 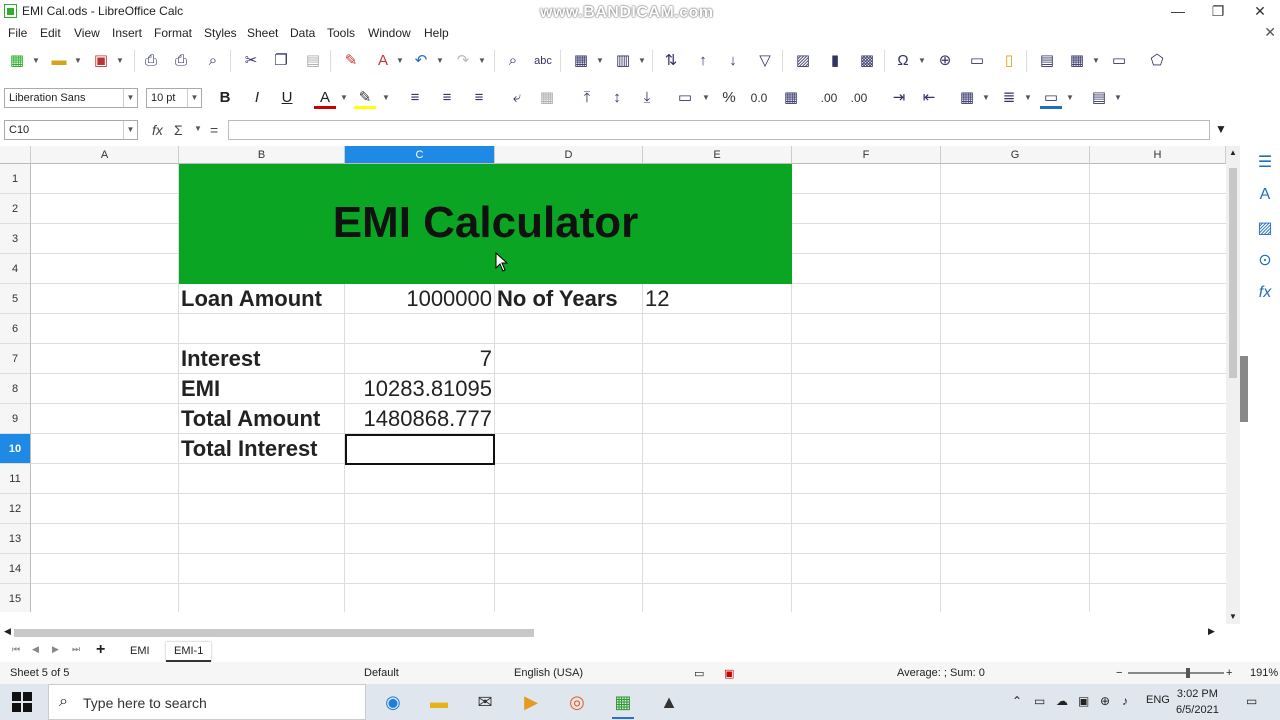 What do you see at coordinates (71, 98) in the screenshot?
I see `font-name-select: Liberation Sans ▼` at bounding box center [71, 98].